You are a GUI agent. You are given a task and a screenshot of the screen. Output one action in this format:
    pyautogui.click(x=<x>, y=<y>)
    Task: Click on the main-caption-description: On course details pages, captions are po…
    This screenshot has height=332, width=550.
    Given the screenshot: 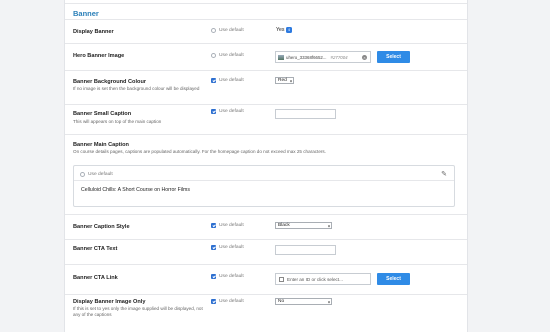 What is the action you would take?
    pyautogui.click(x=199, y=151)
    